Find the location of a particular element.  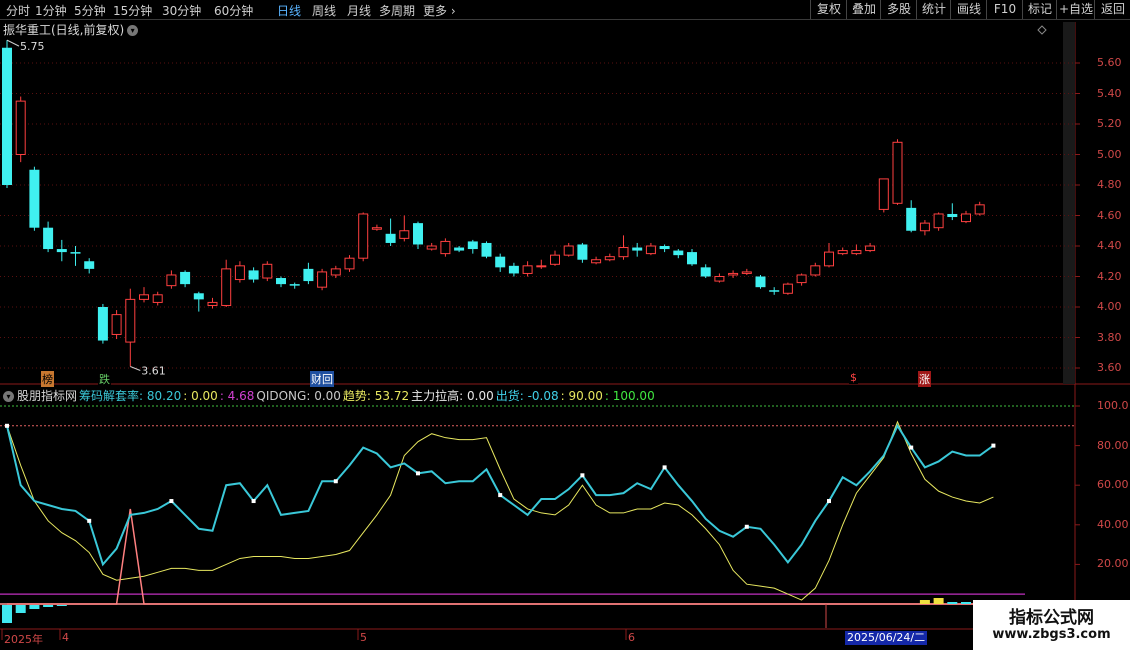

period-tab-0: 分时 is located at coordinates (18, 10).